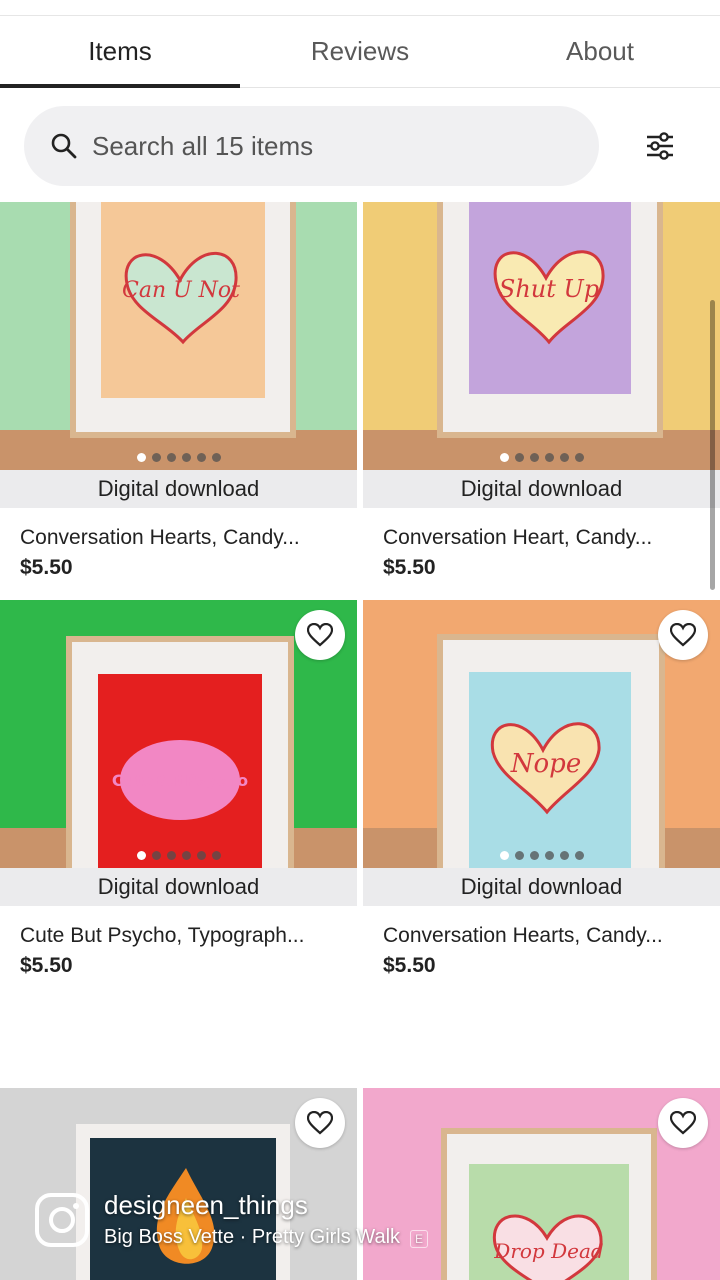  I want to click on listing-photo: Shut Up, so click(541, 336).